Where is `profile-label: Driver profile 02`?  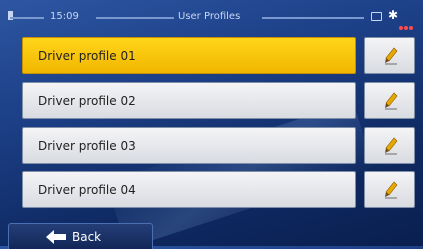 profile-label: Driver profile 02 is located at coordinates (87, 100).